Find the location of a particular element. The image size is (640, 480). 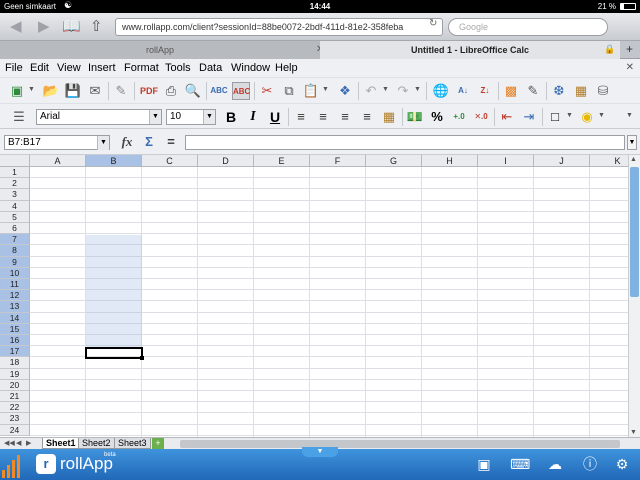

autospellcheck-icon: ABC is located at coordinates (241, 91).